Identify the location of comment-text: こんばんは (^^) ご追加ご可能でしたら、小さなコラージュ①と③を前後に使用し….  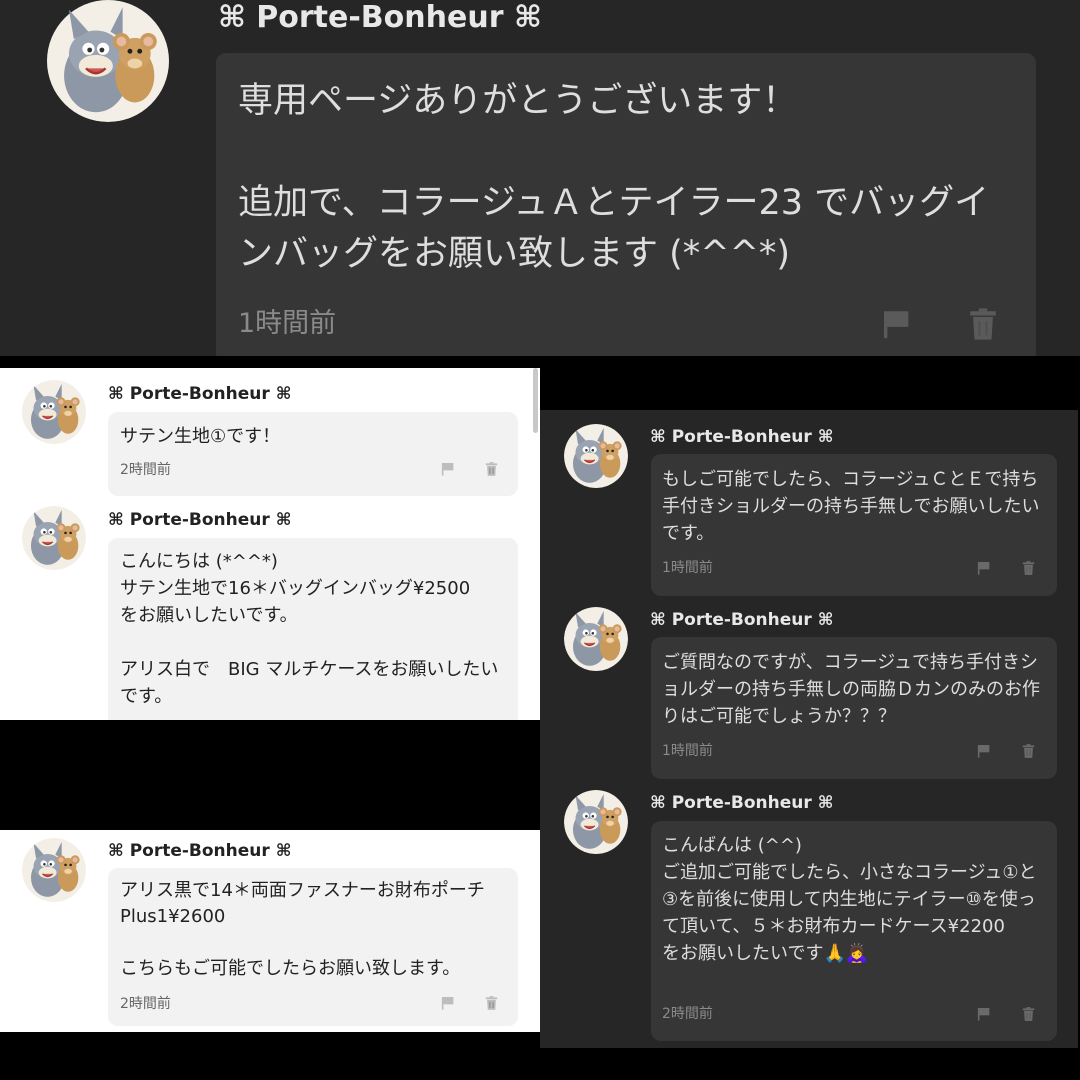
(849, 899).